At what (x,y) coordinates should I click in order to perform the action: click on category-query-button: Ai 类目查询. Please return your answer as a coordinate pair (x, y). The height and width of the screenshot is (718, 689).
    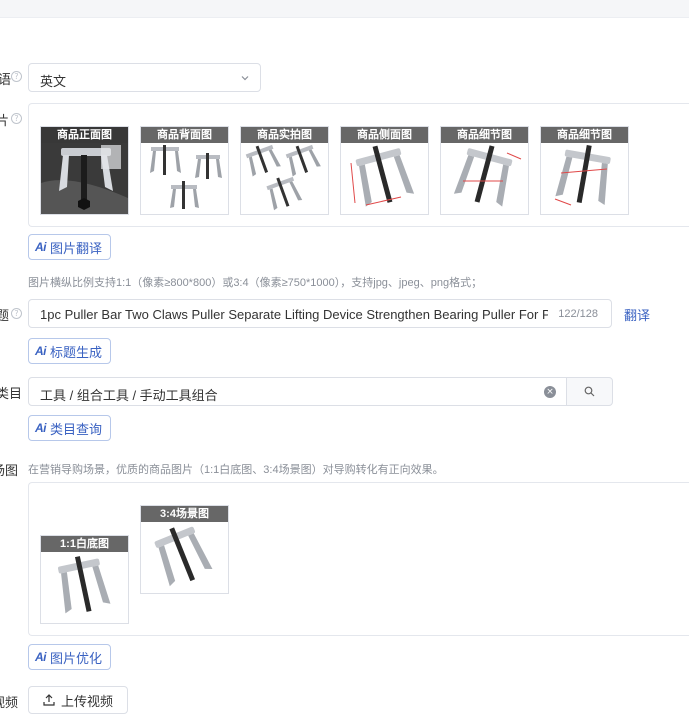
    Looking at the image, I should click on (70, 428).